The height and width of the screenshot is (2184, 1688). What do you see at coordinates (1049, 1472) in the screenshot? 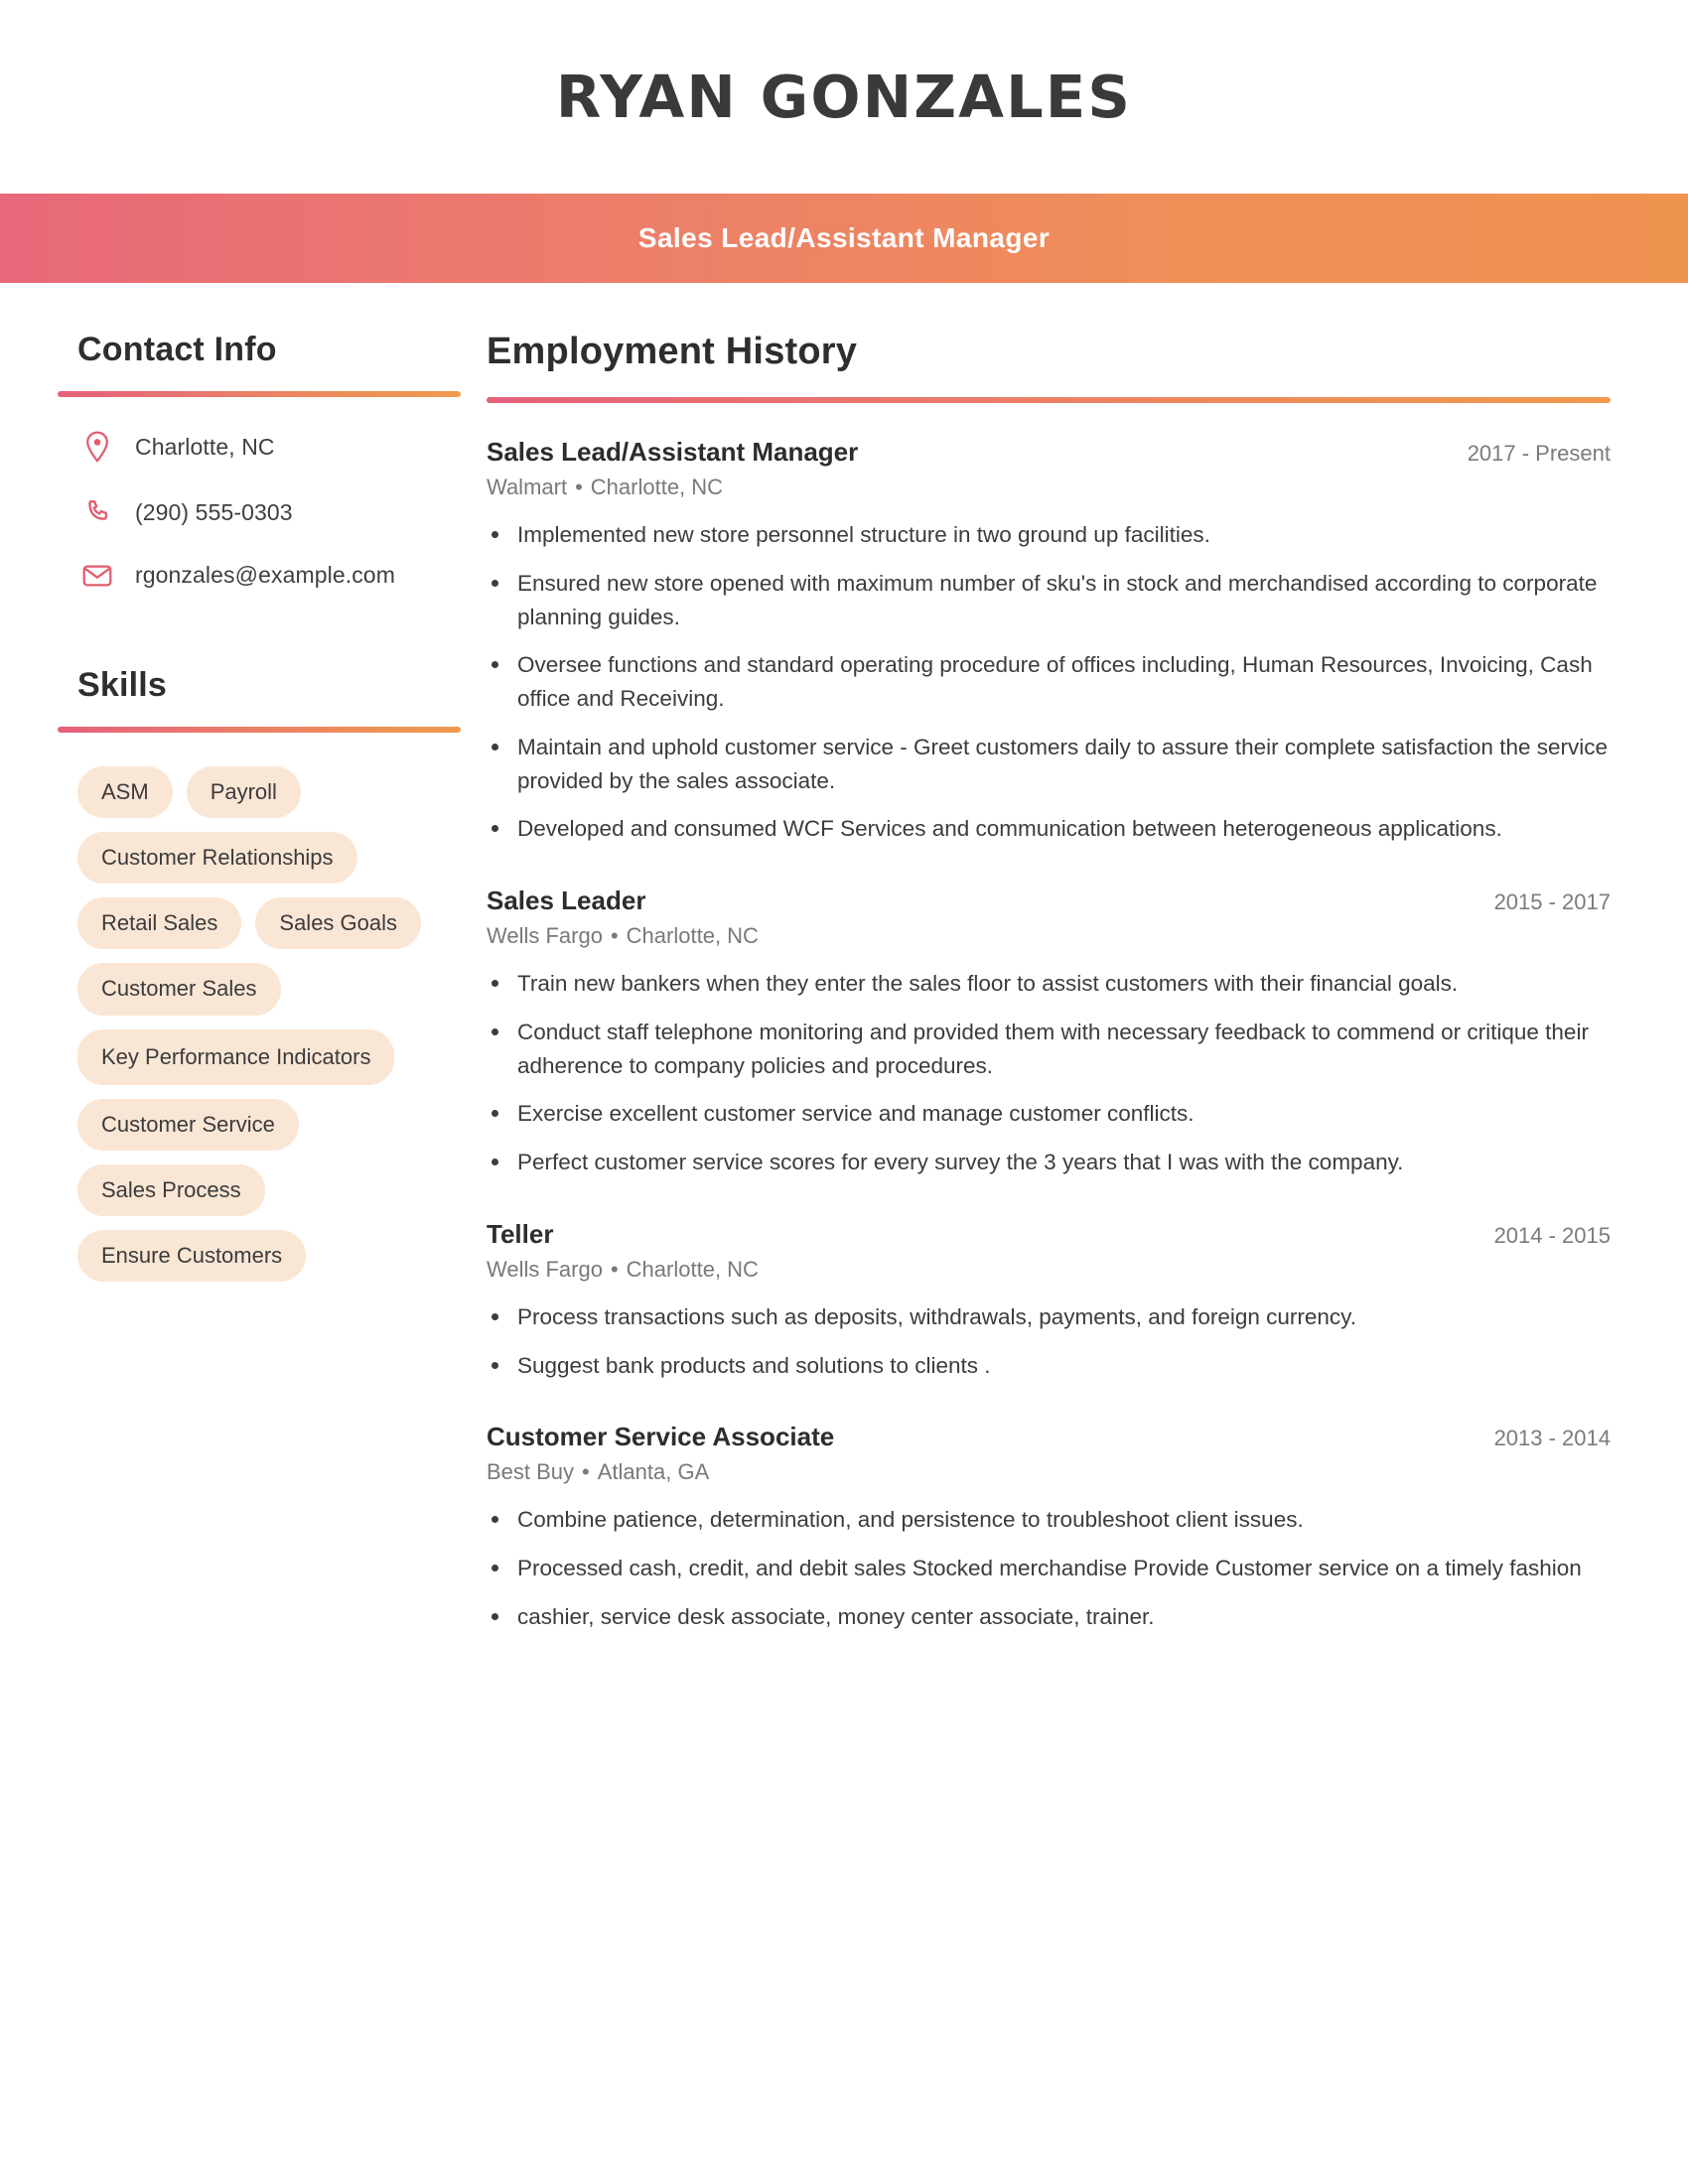
I see `job-company-location: Best Buy • Atlanta, GA` at bounding box center [1049, 1472].